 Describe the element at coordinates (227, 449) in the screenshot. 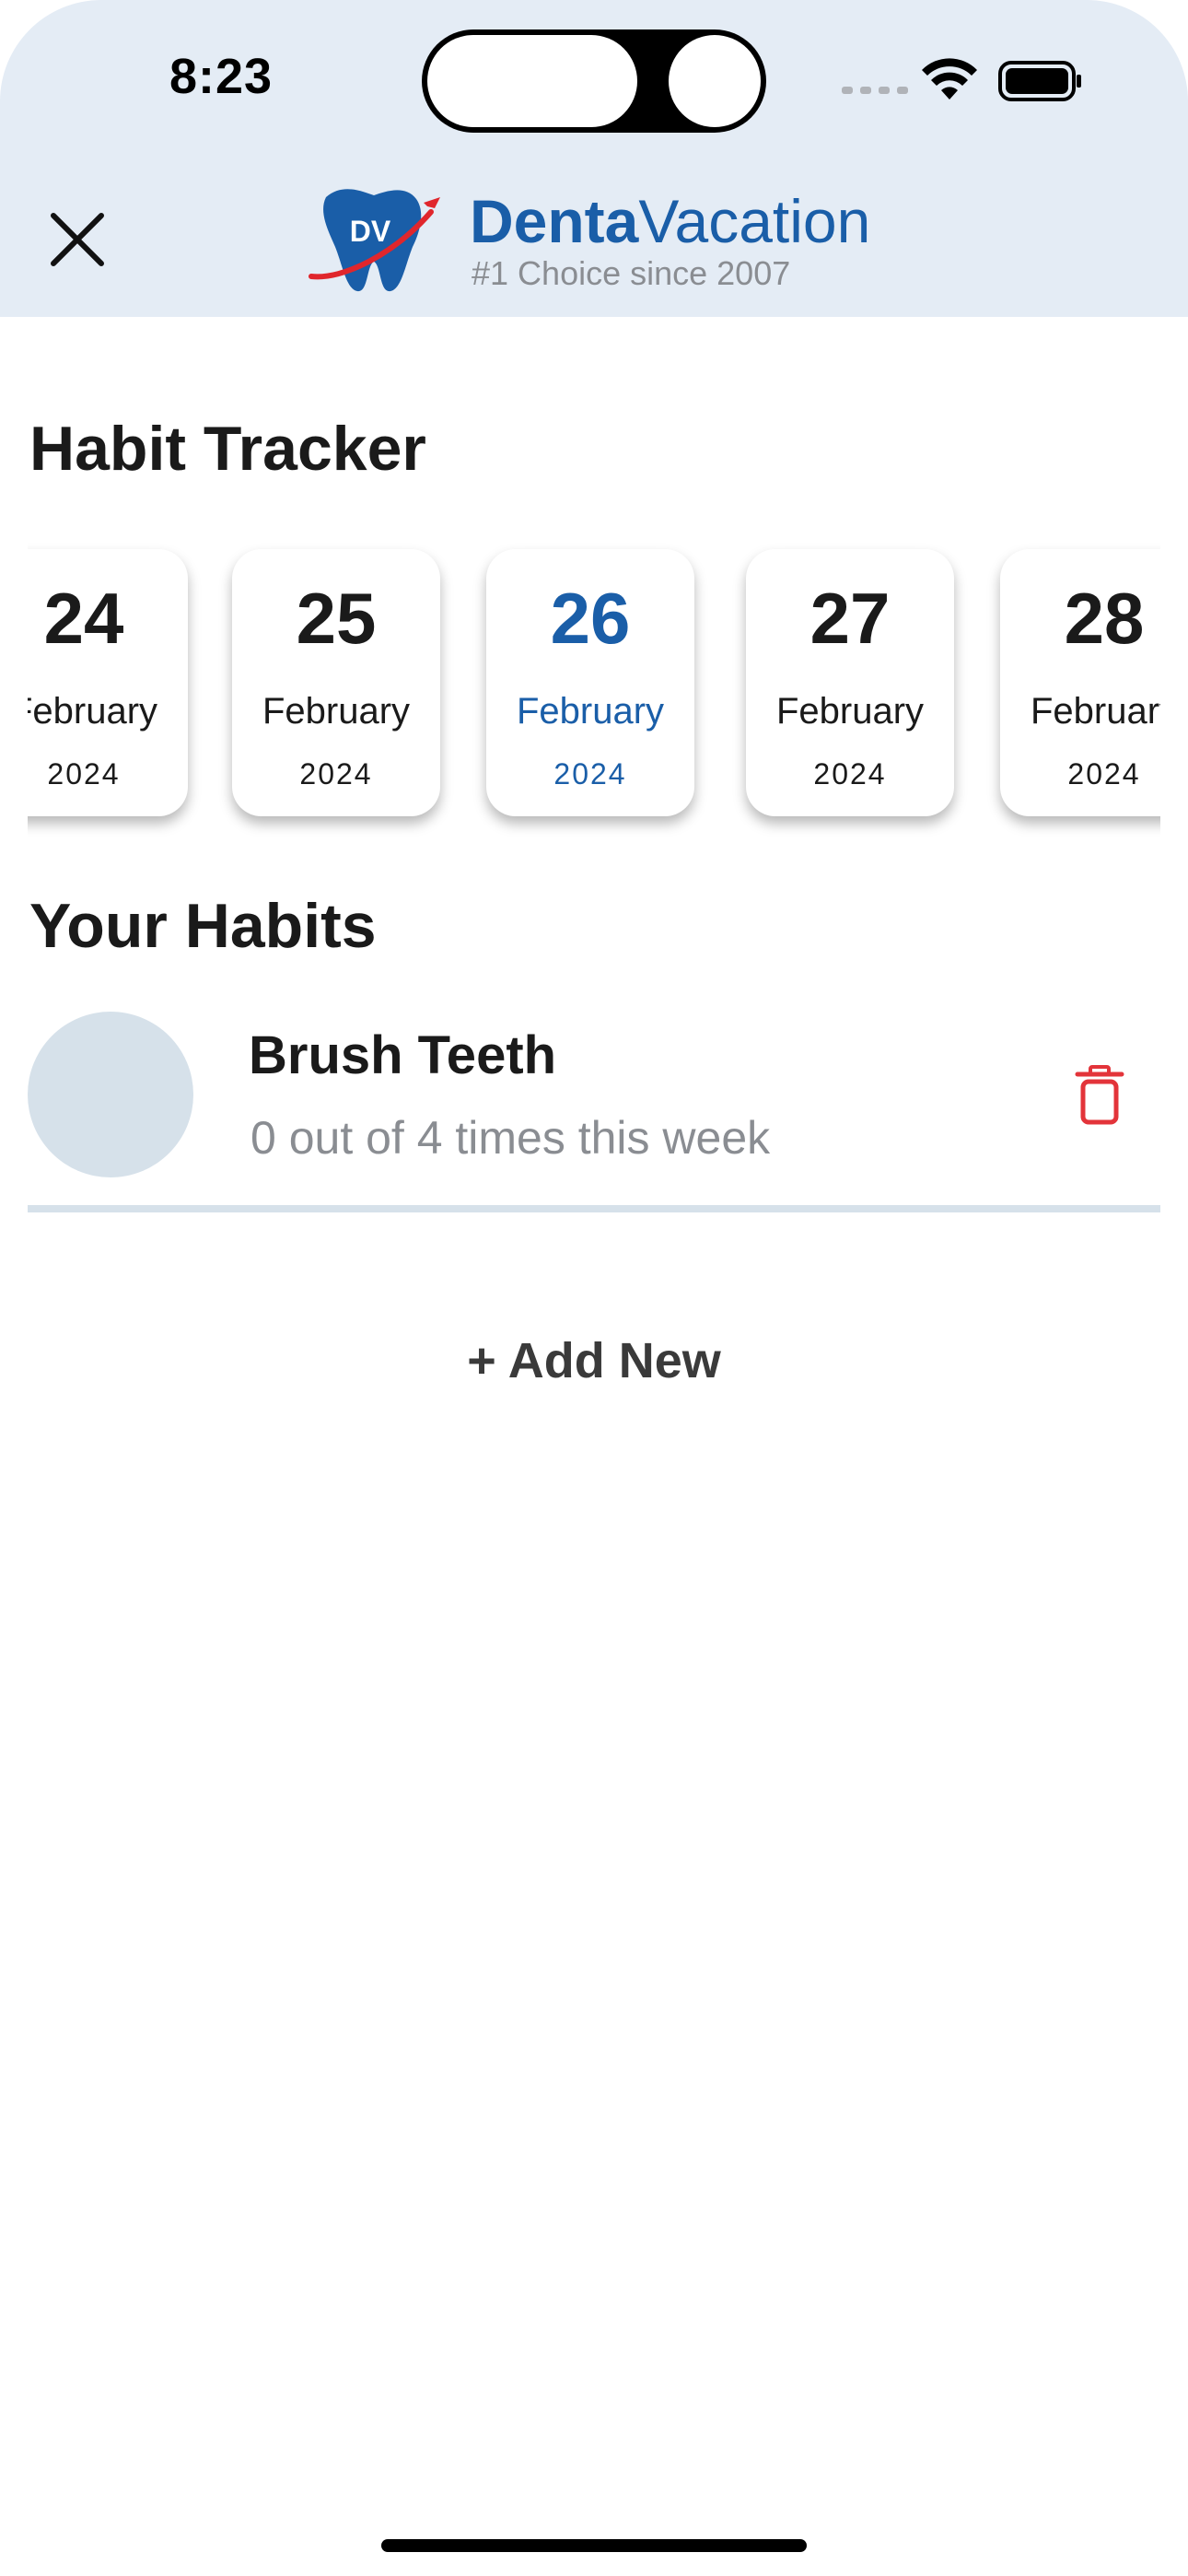

I see `page-title: Habit Tracker` at that location.